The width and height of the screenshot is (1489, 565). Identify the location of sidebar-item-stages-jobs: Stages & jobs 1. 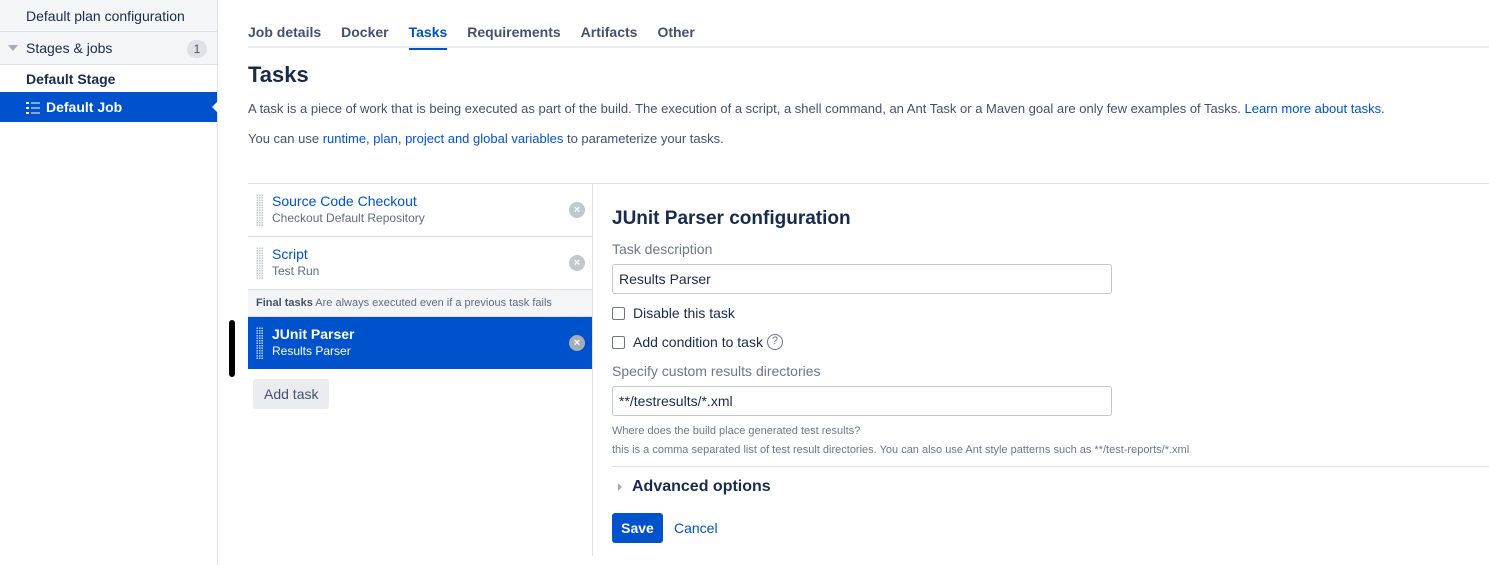
(108, 48).